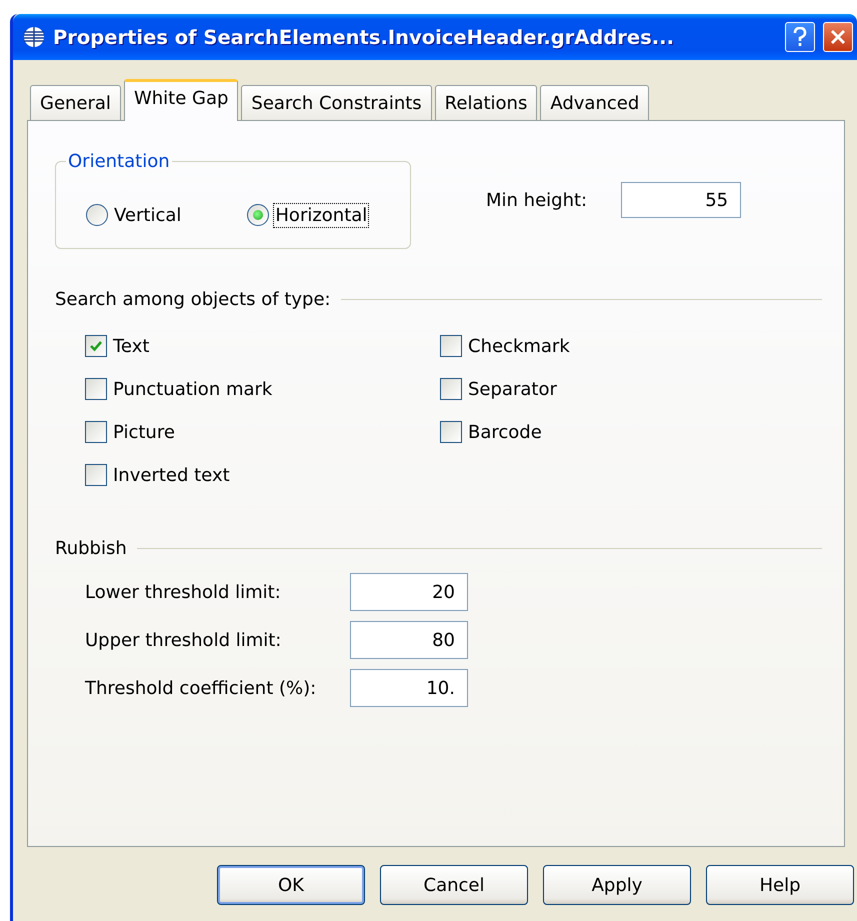 The image size is (857, 921). What do you see at coordinates (681, 200) in the screenshot?
I see `input-field: 55` at bounding box center [681, 200].